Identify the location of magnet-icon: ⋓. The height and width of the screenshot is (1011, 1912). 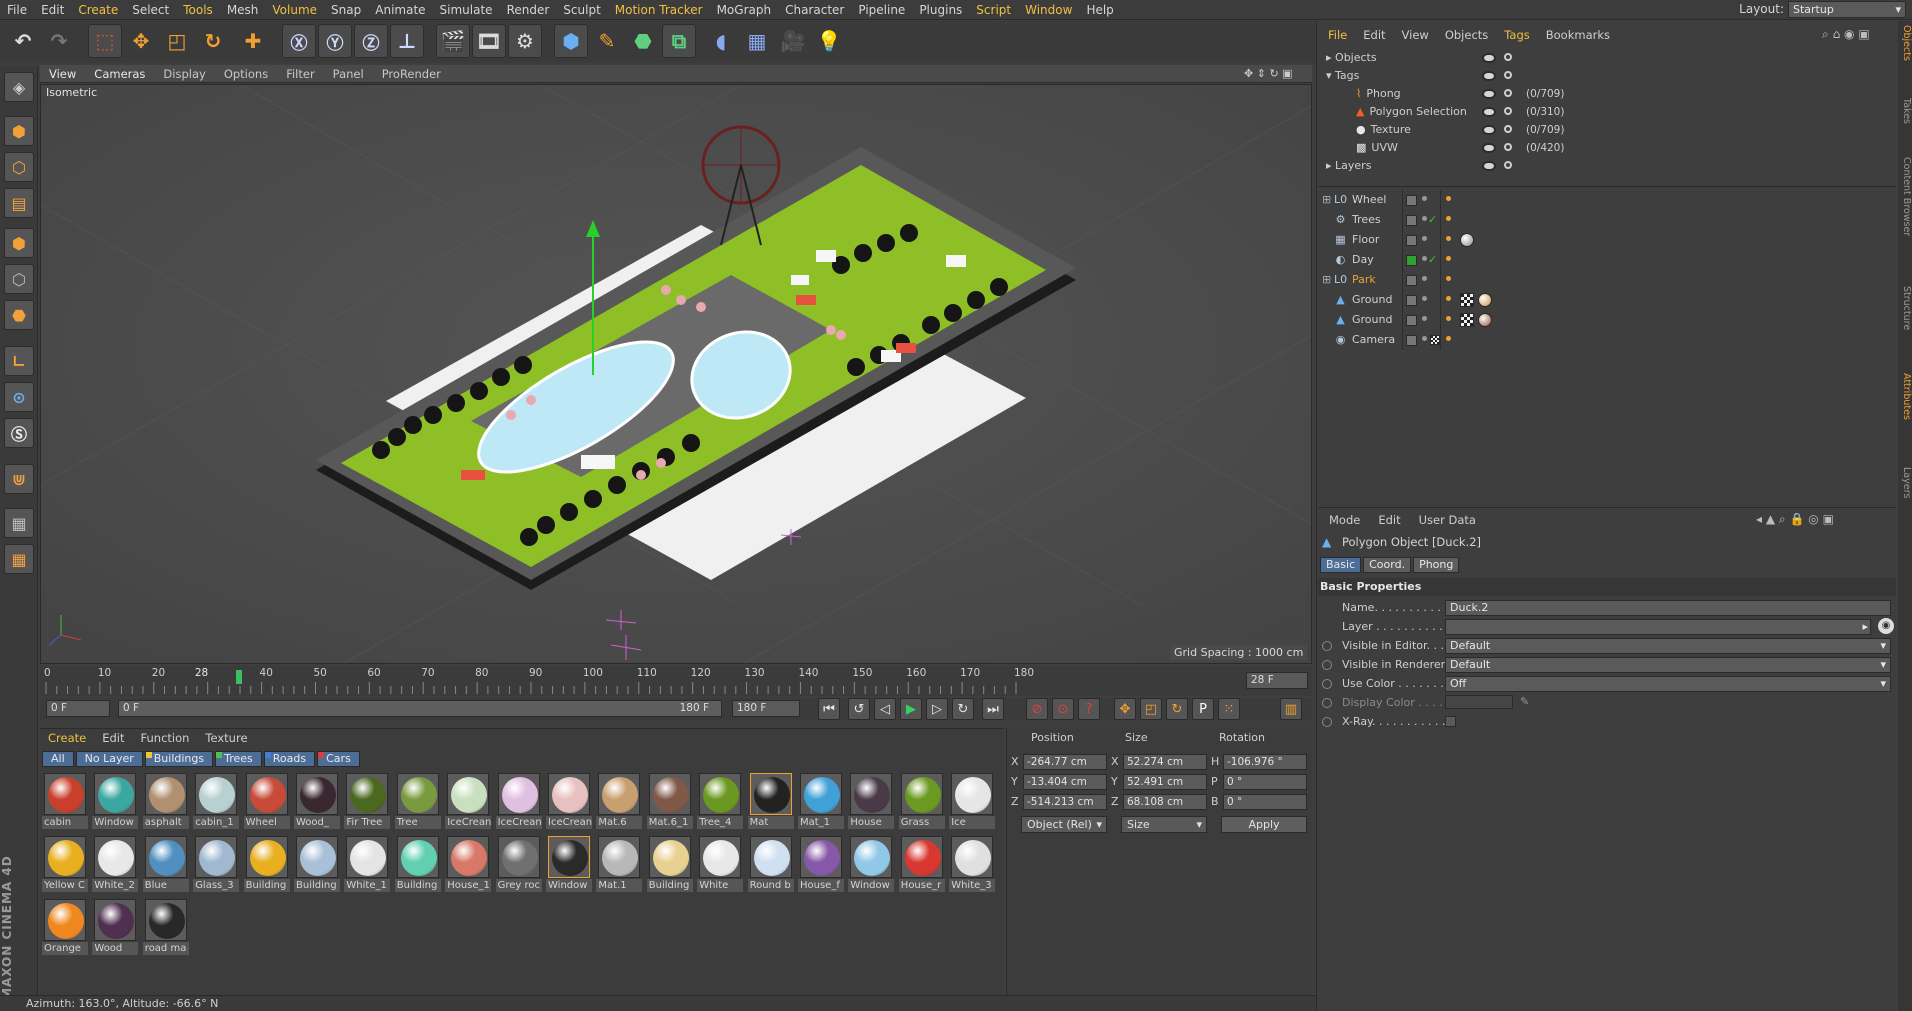
(19, 479).